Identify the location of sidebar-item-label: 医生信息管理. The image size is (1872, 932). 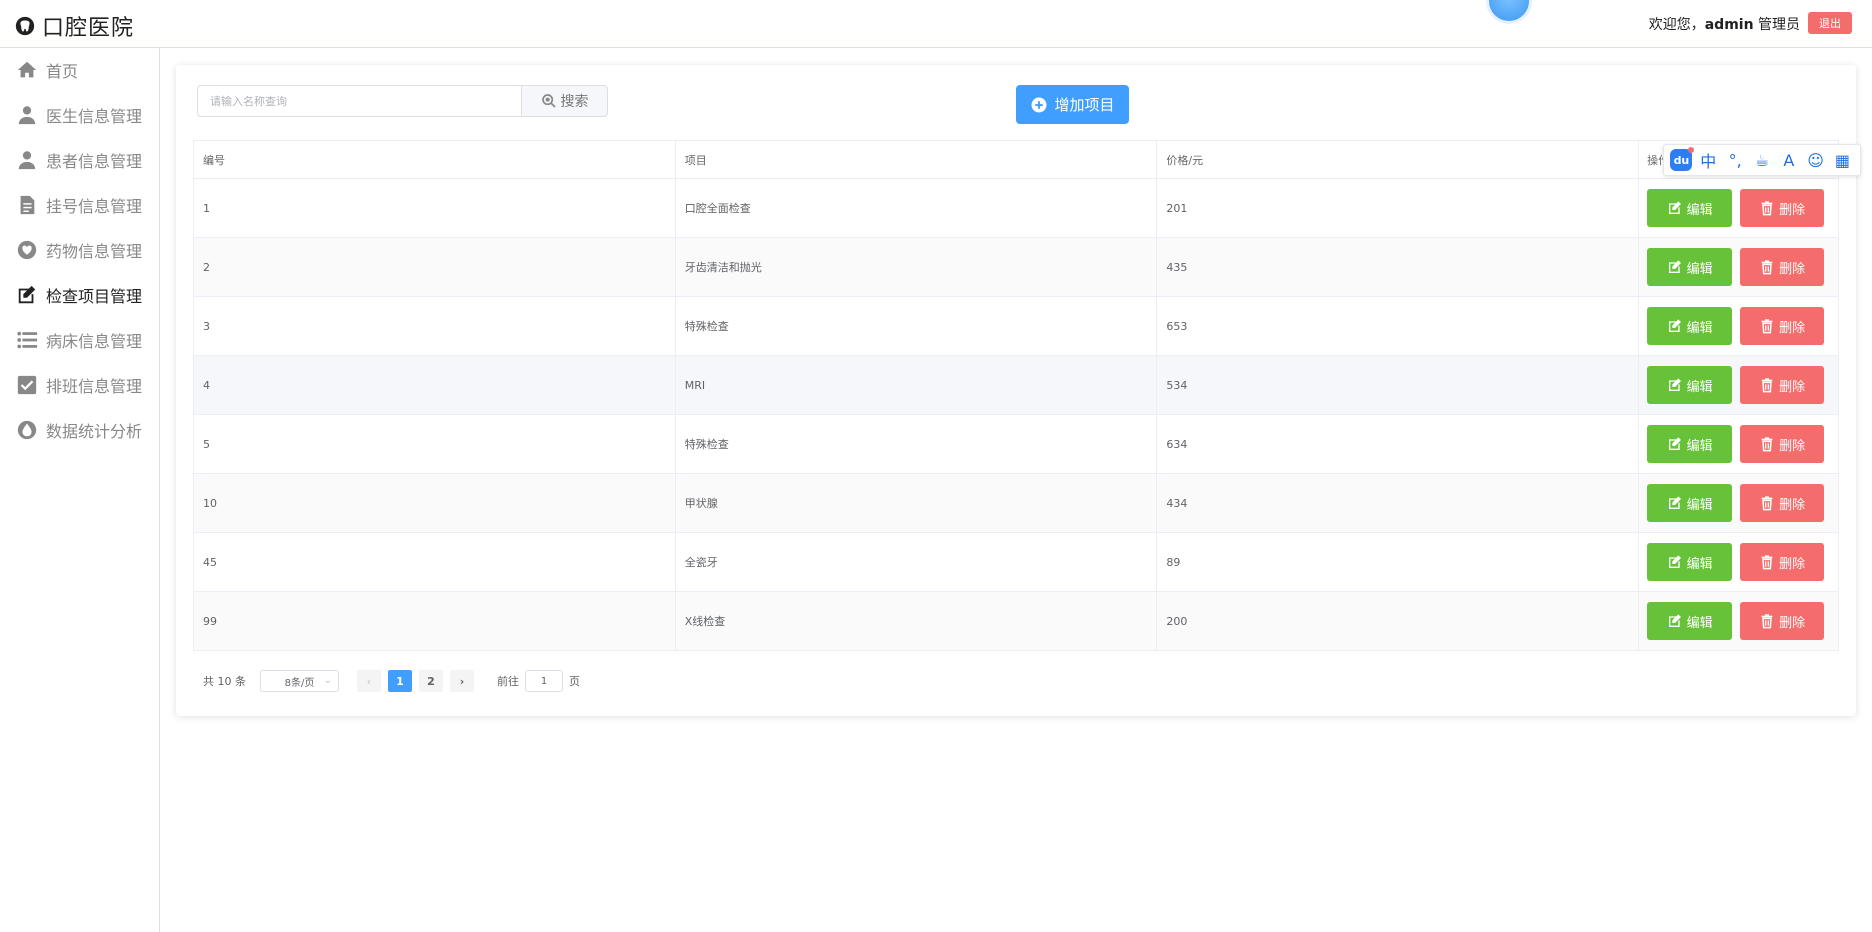
(94, 116).